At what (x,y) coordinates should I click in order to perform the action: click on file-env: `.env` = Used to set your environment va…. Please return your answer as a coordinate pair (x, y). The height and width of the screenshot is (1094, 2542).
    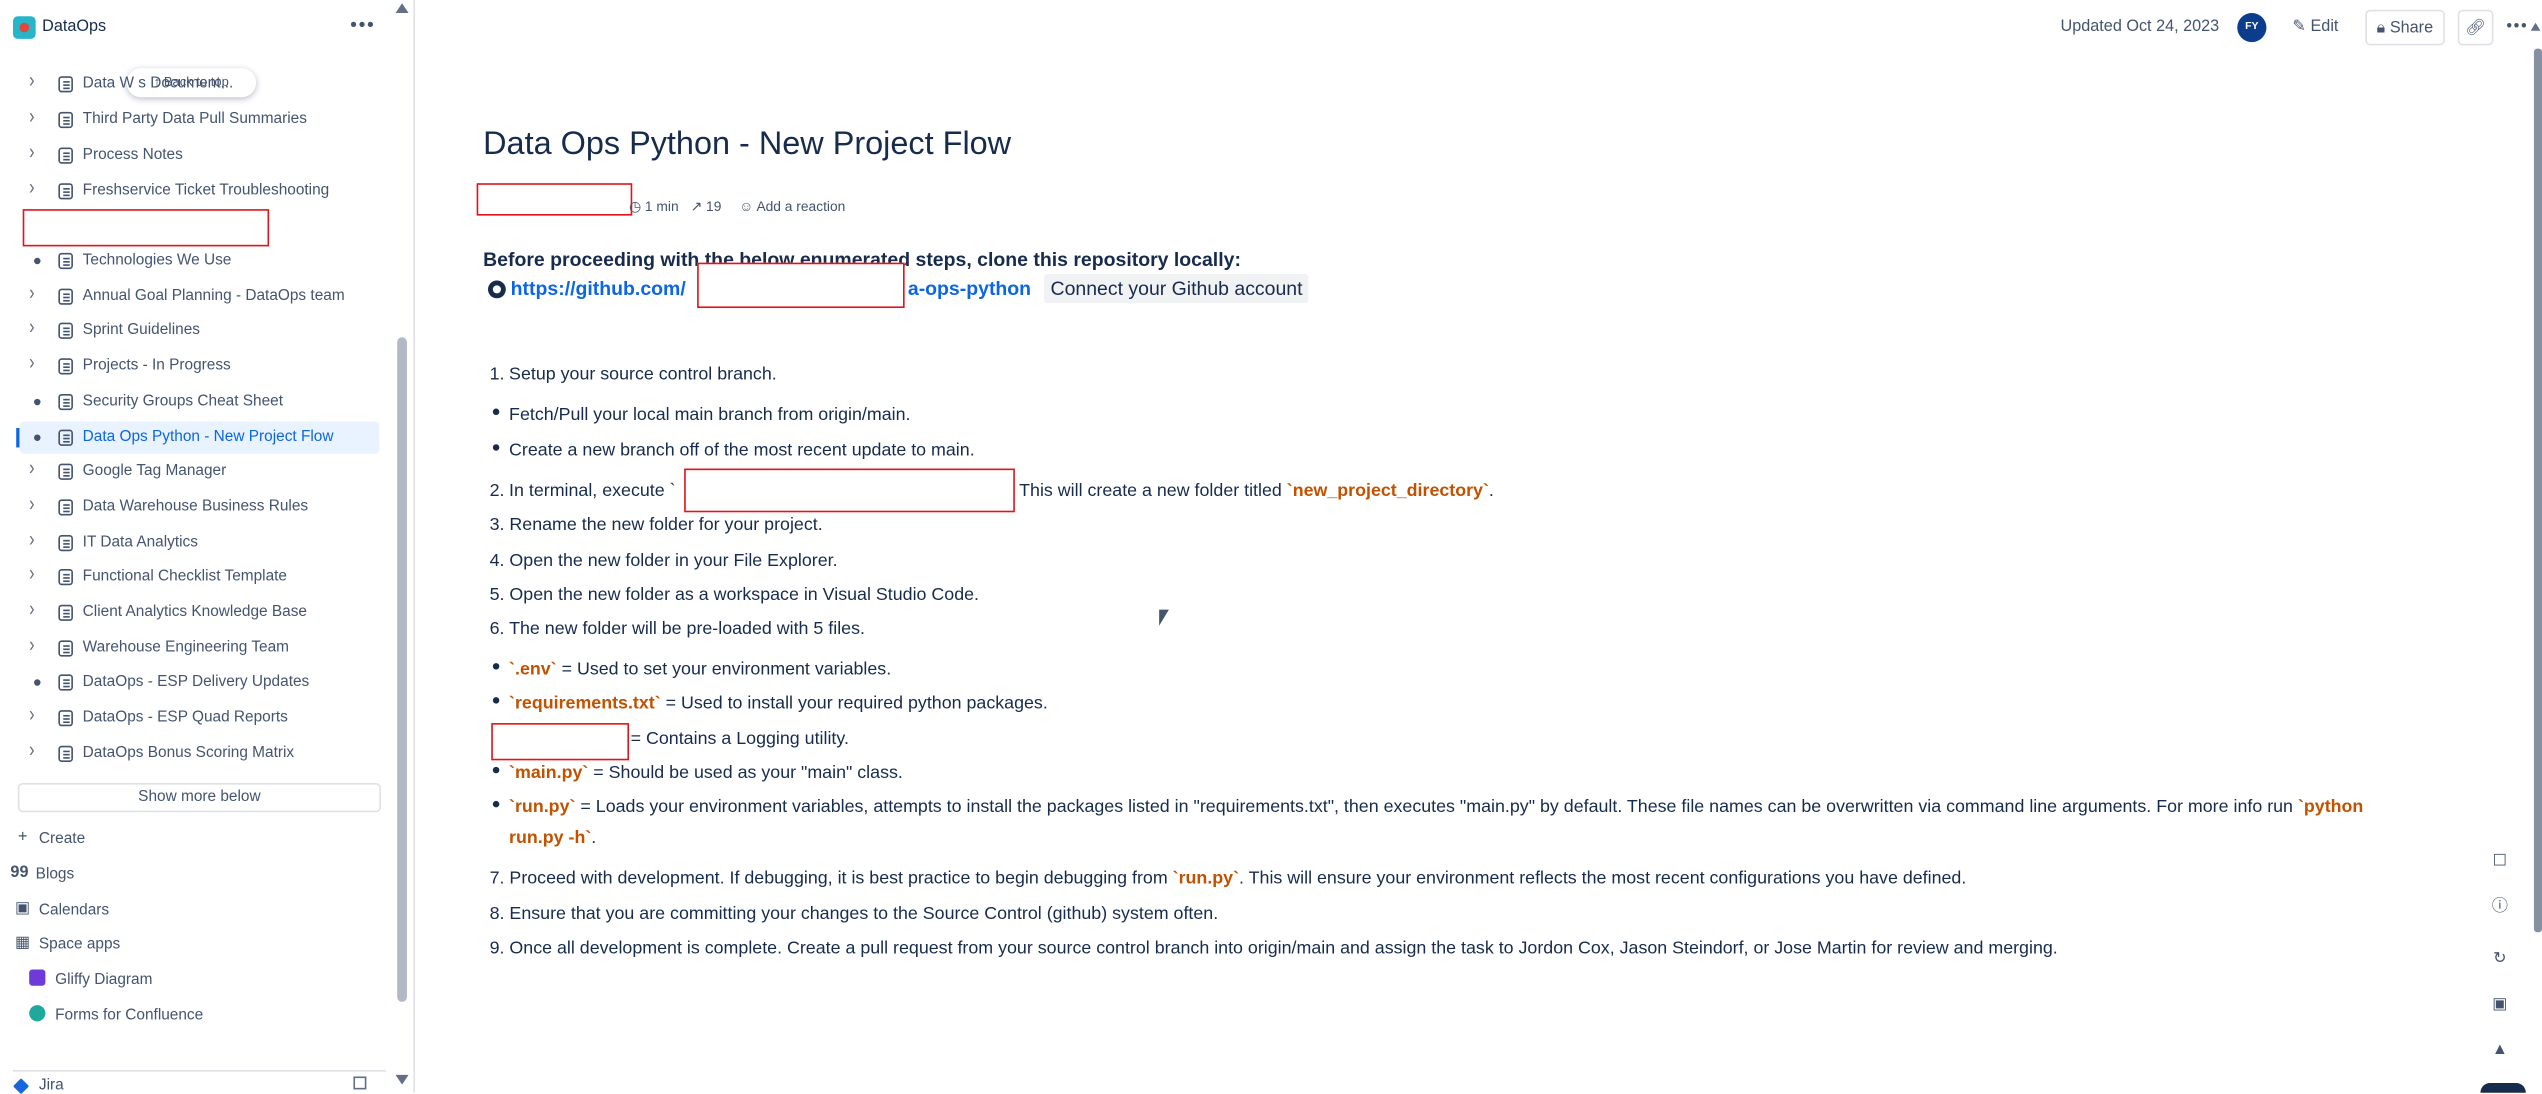
    Looking at the image, I should click on (691, 669).